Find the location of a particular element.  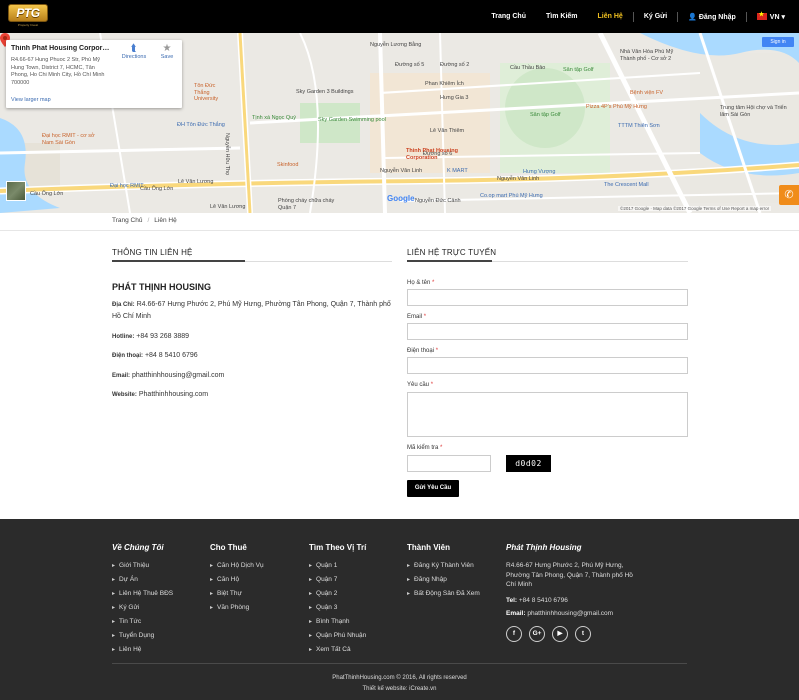

google-plus-icon: G+ is located at coordinates (537, 634).